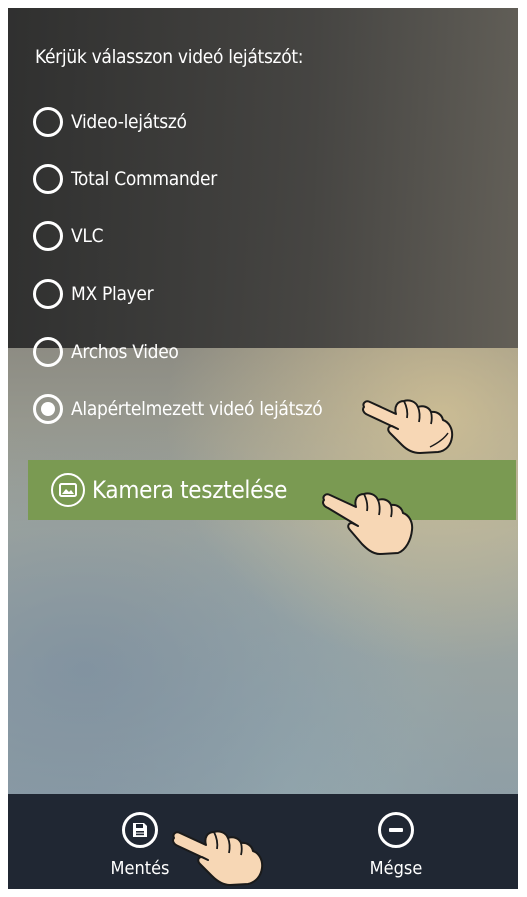  I want to click on option-label: Total Commander, so click(144, 179).